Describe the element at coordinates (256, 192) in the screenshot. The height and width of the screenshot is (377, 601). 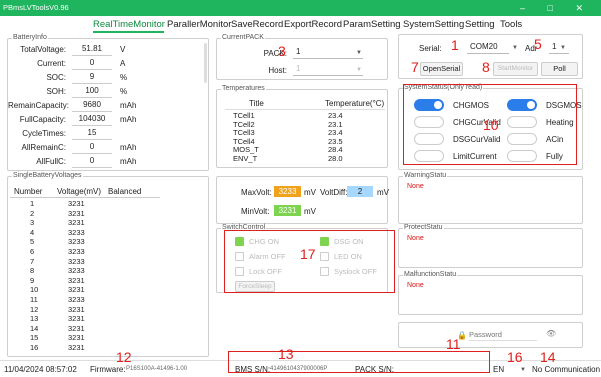
I see `max-volt-label: MaxVolt:` at that location.